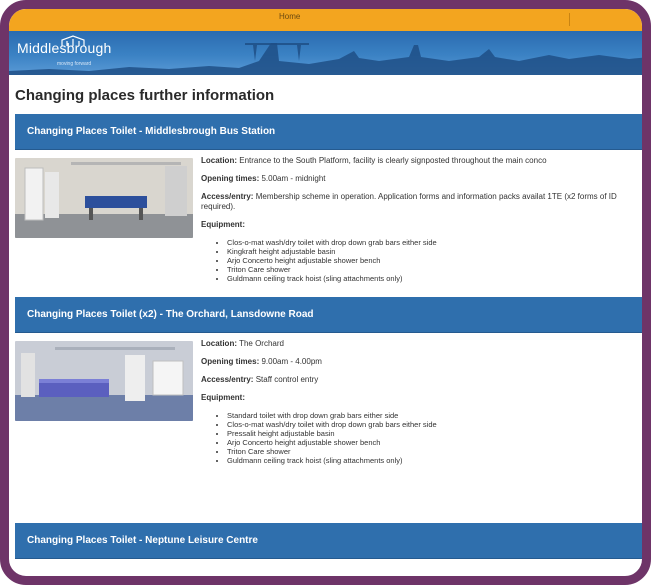  Describe the element at coordinates (287, 379) in the screenshot. I see `access-value: Staff control entry` at that location.